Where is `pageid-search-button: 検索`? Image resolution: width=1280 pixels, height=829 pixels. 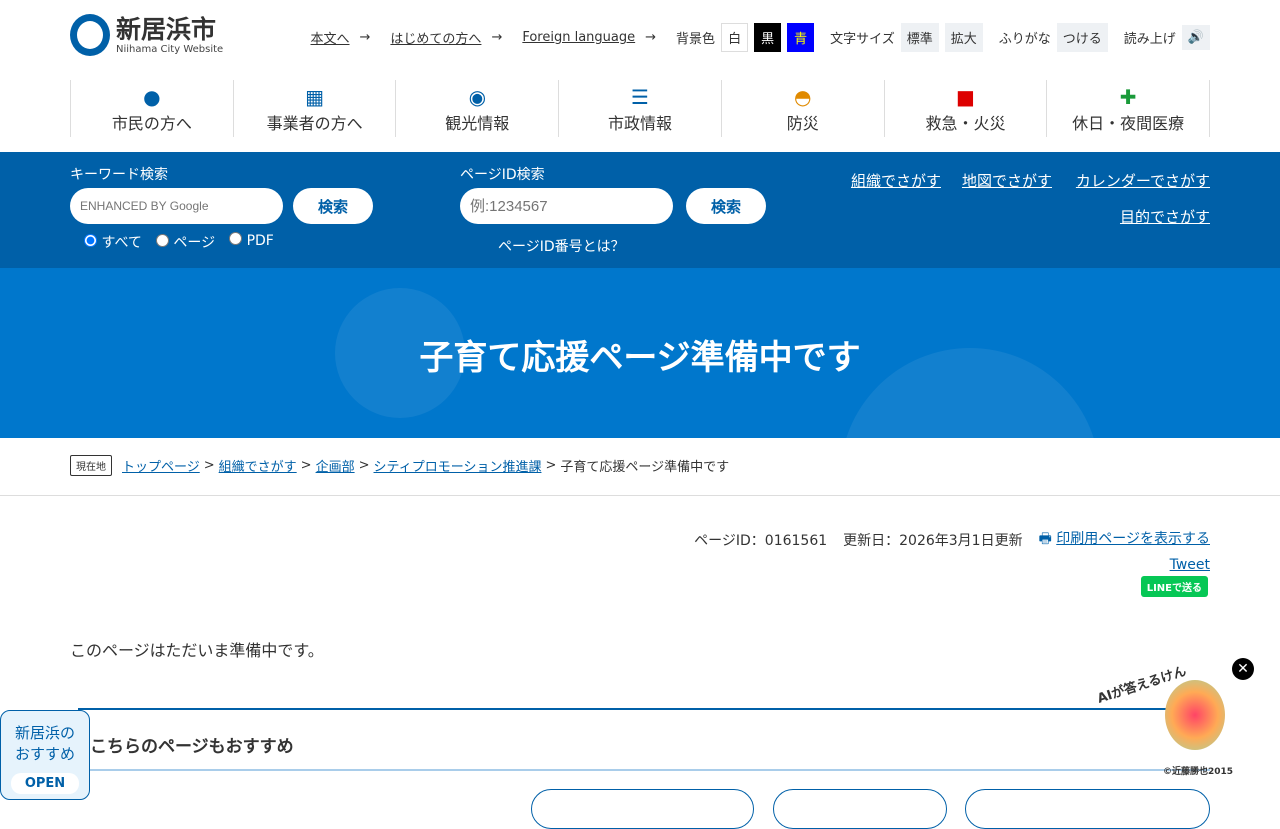
pageid-search-button: 検索 is located at coordinates (726, 206).